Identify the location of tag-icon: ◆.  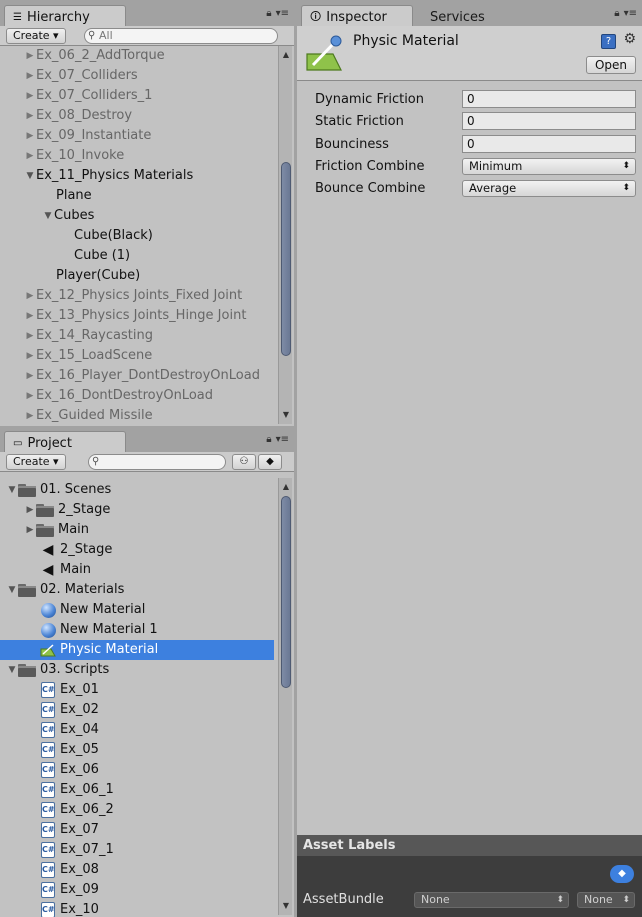
(622, 874).